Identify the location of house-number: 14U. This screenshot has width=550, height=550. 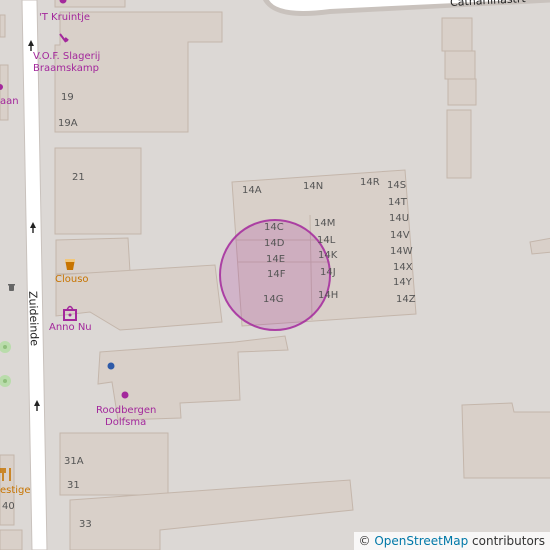
(399, 218).